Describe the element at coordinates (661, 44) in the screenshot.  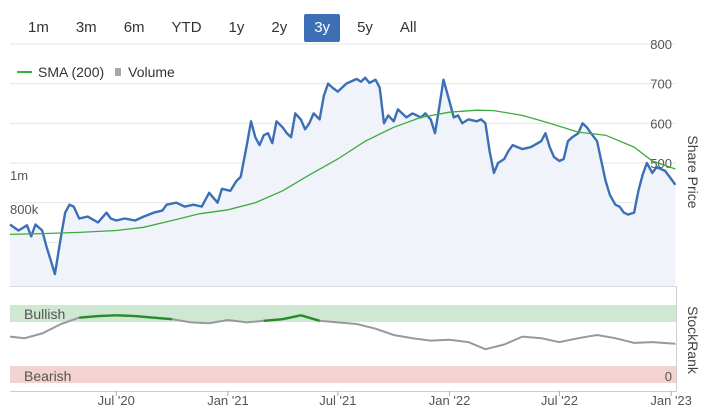
I see `y-tick-label: 800` at that location.